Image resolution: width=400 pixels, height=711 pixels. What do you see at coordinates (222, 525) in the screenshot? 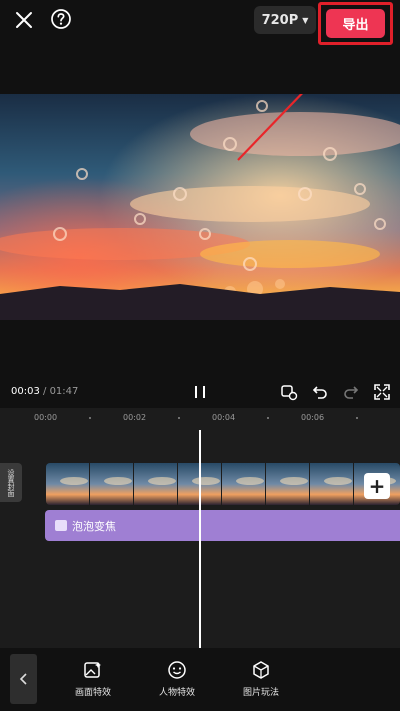
I see `effect-track: 泡泡变焦` at bounding box center [222, 525].